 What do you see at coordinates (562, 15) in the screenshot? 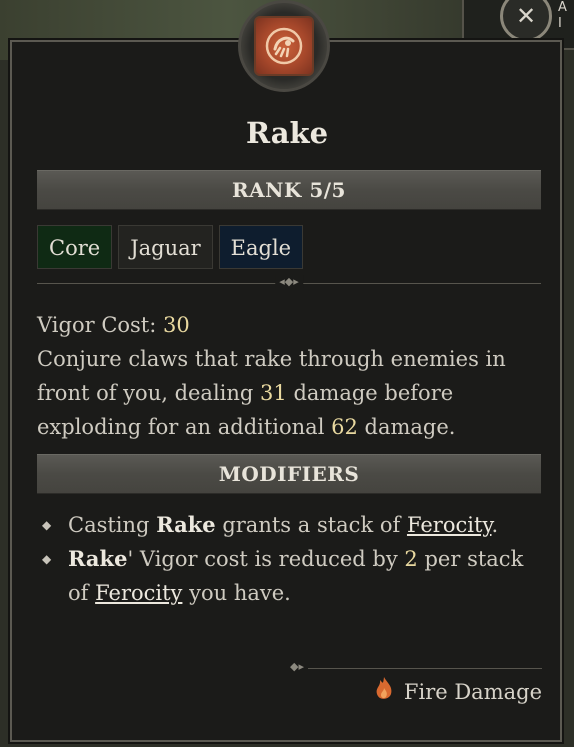
I see `corner-hud-text: AI` at bounding box center [562, 15].